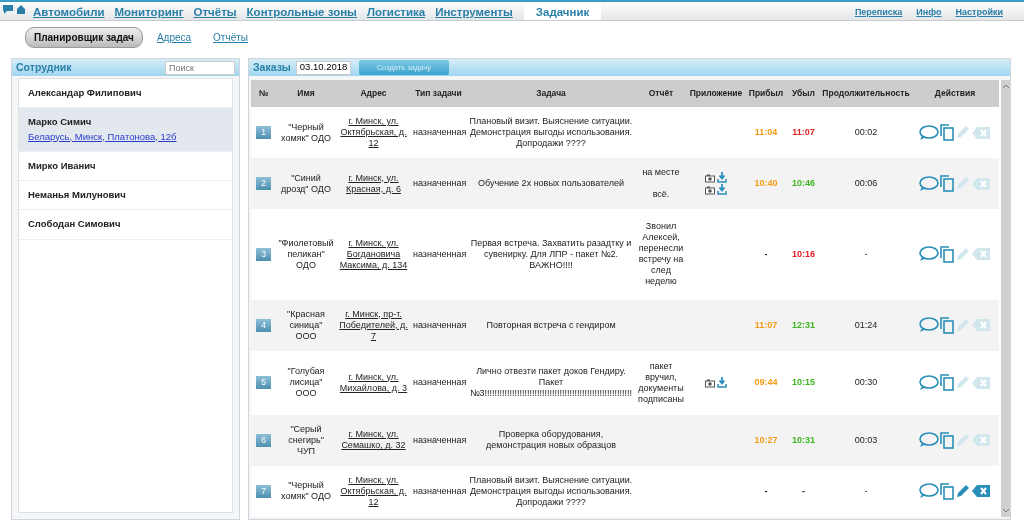 The height and width of the screenshot is (524, 1024). Describe the element at coordinates (562, 11) in the screenshot. I see `nav-tab: Задачник` at that location.